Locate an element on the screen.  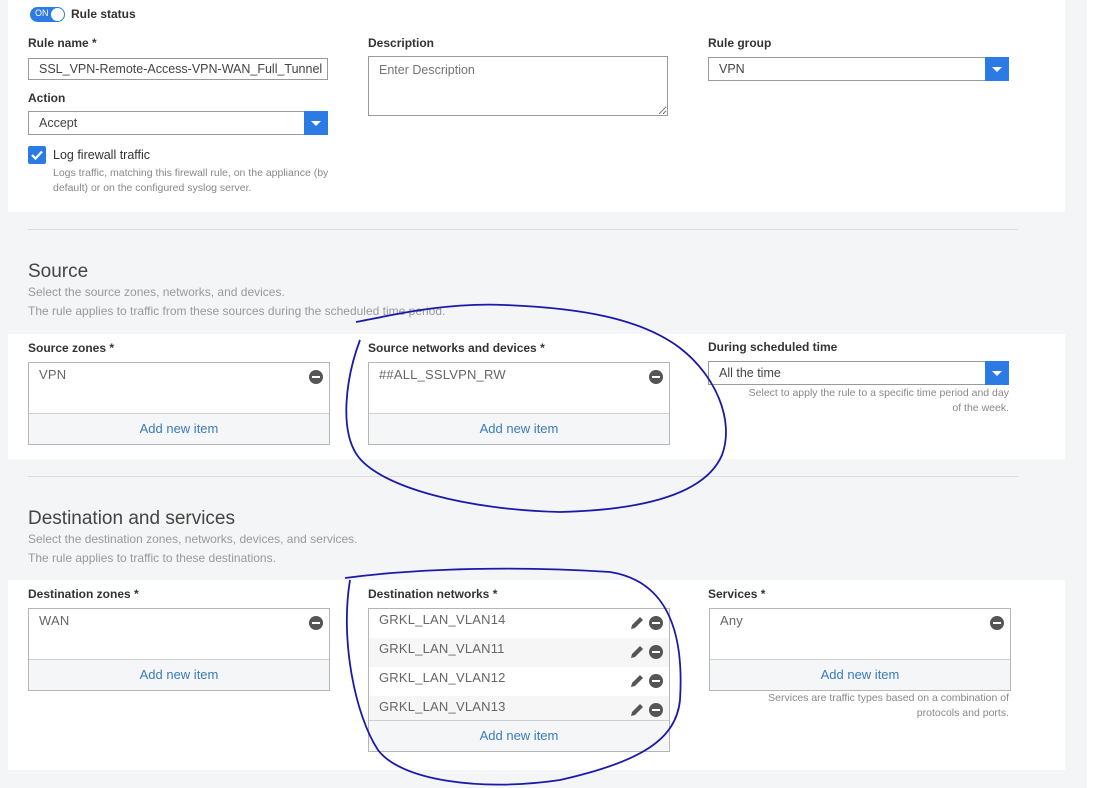
annotation-circle-destination is located at coordinates (513, 676).